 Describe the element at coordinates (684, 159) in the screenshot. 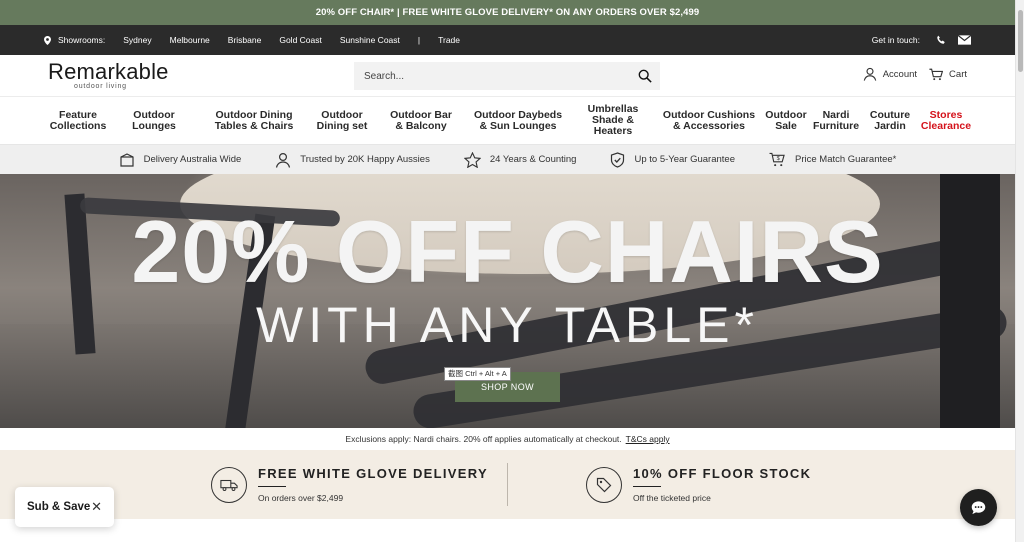

I see `usp-guarantee-text: Up to 5-Year Guarantee` at that location.